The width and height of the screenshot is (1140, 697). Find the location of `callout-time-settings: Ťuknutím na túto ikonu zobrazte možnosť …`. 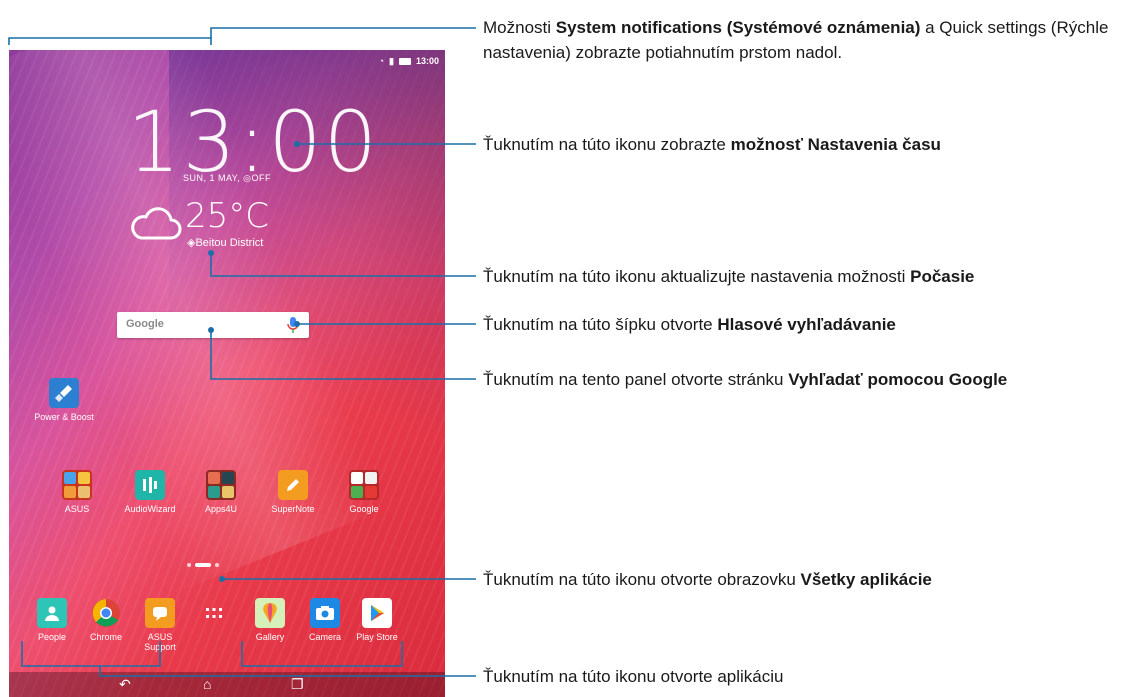

callout-time-settings: Ťuknutím na túto ikonu zobrazte možnosť … is located at coordinates (712, 144).